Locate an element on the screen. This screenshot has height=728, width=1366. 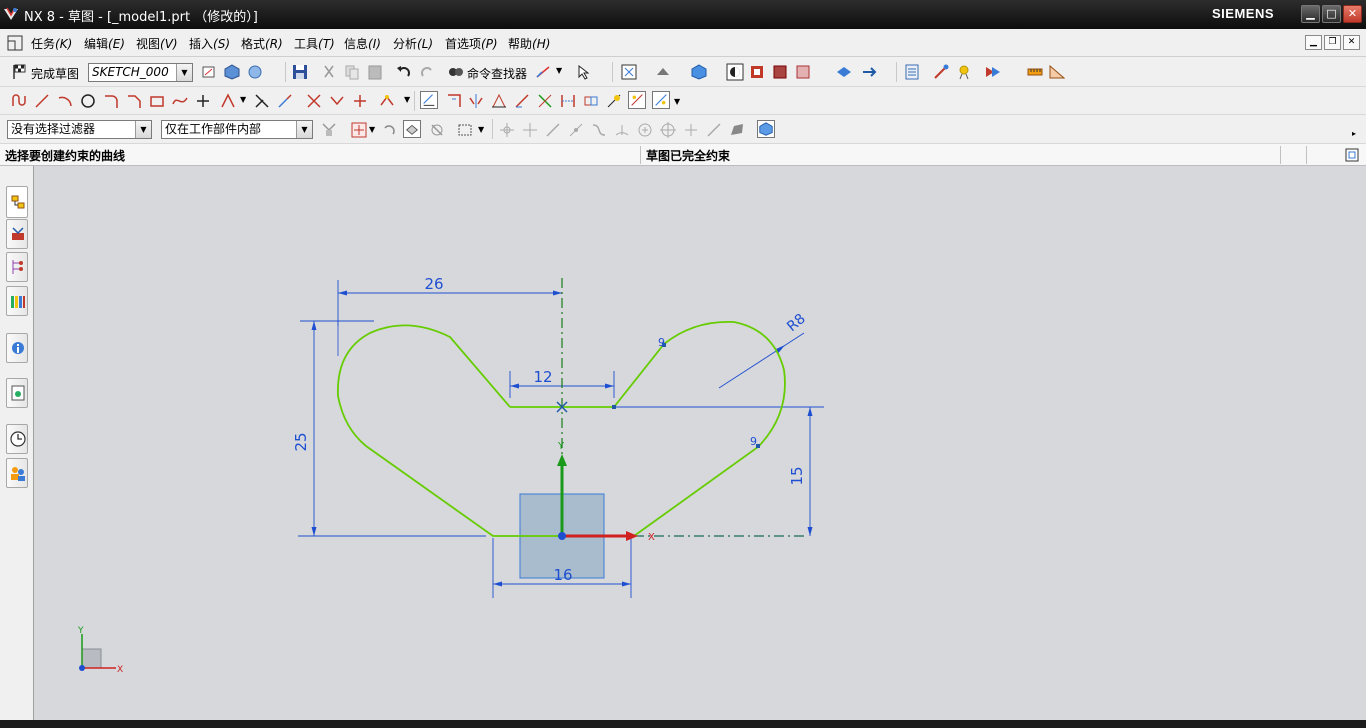
inferred-dimension-icon is located at coordinates (429, 100).